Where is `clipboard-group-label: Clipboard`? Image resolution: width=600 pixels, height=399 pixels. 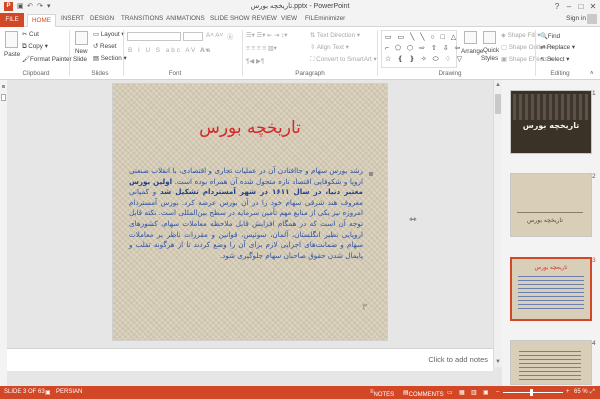
clipboard-group-label: Clipboard is located at coordinates (36, 73).